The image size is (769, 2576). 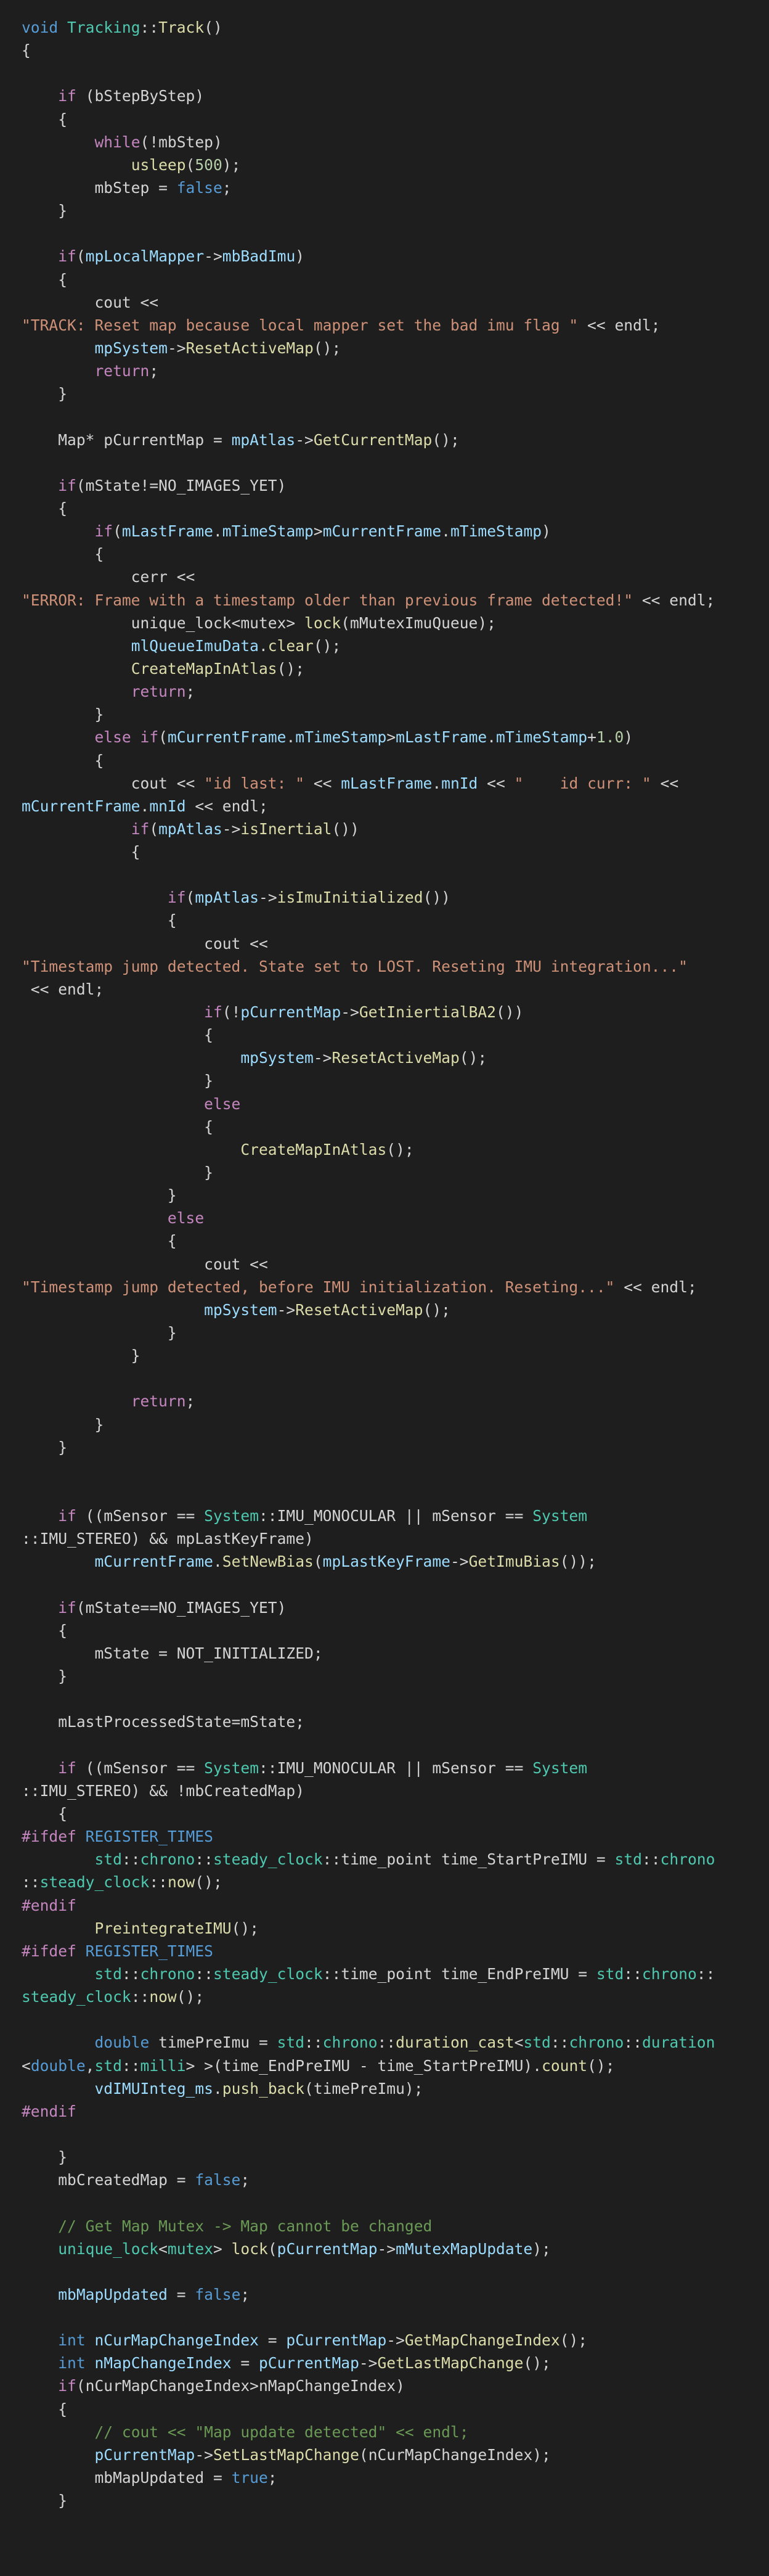 What do you see at coordinates (222, 1104) in the screenshot?
I see `code-token-control: else` at bounding box center [222, 1104].